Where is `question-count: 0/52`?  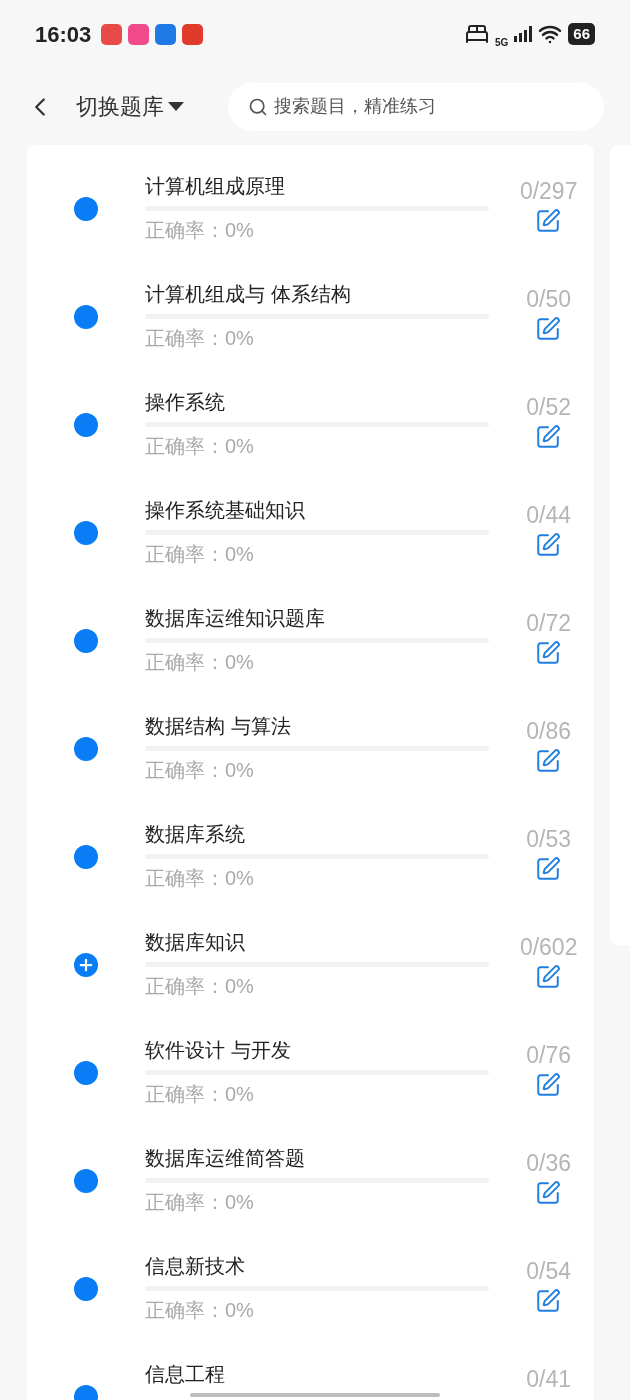
question-count: 0/52 is located at coordinates (549, 407).